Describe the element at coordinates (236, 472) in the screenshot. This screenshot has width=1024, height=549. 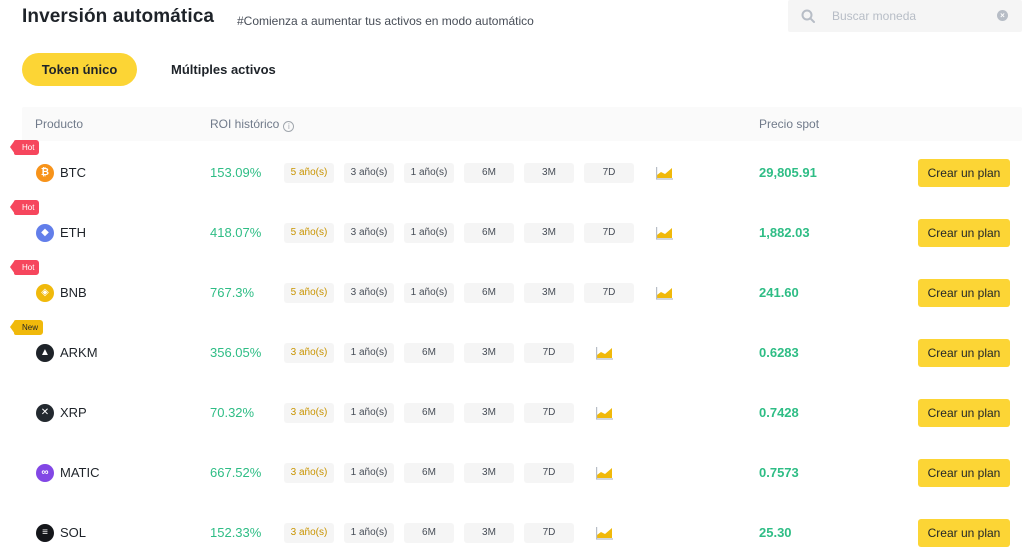
I see `roi-value: 667.52%` at that location.